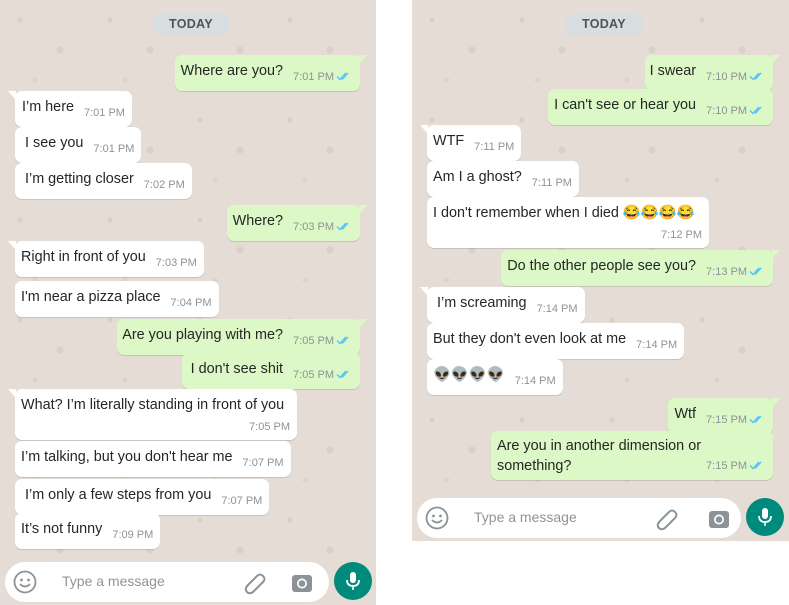 The height and width of the screenshot is (605, 789). Describe the element at coordinates (556, 341) in the screenshot. I see `message-incoming: But they don't even look at me 7:14 PM` at that location.